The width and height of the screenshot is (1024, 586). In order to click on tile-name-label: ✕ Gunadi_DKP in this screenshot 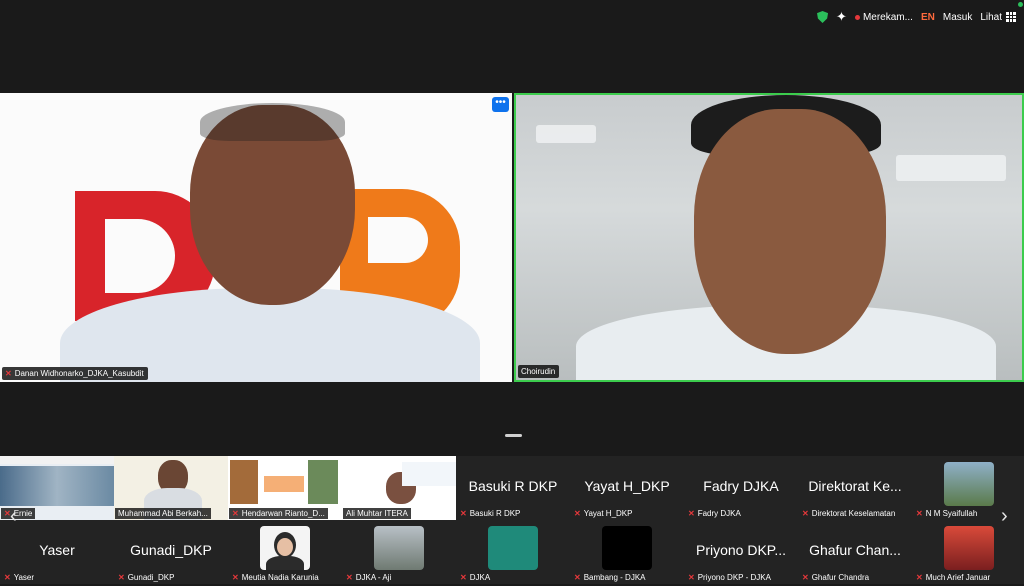, I will do `click(146, 577)`.